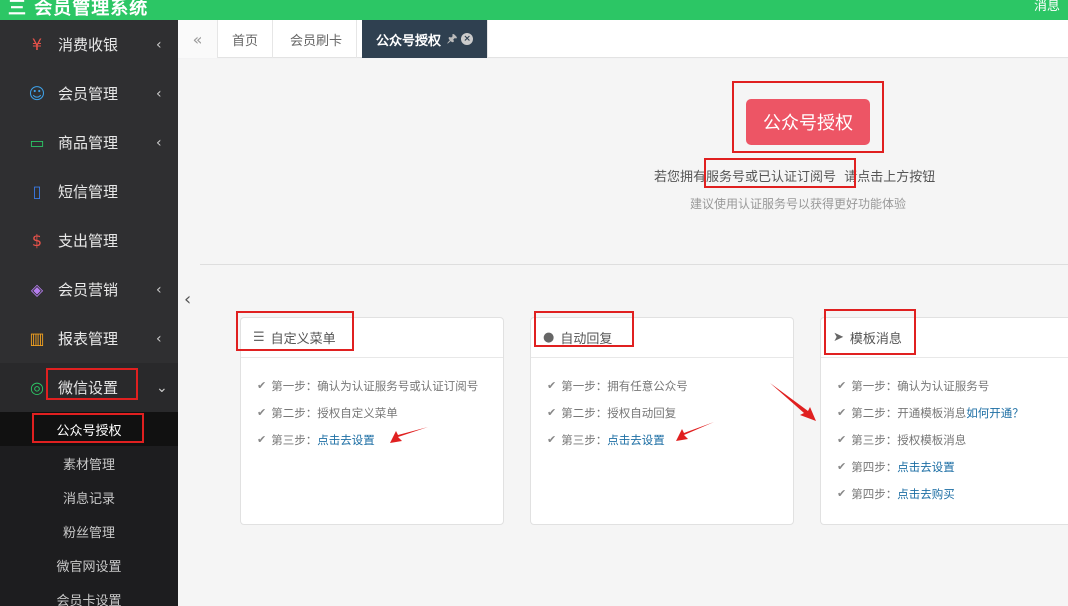 Image resolution: width=1068 pixels, height=606 pixels. I want to click on step-text: 第二步：授权自动回复, so click(619, 412).